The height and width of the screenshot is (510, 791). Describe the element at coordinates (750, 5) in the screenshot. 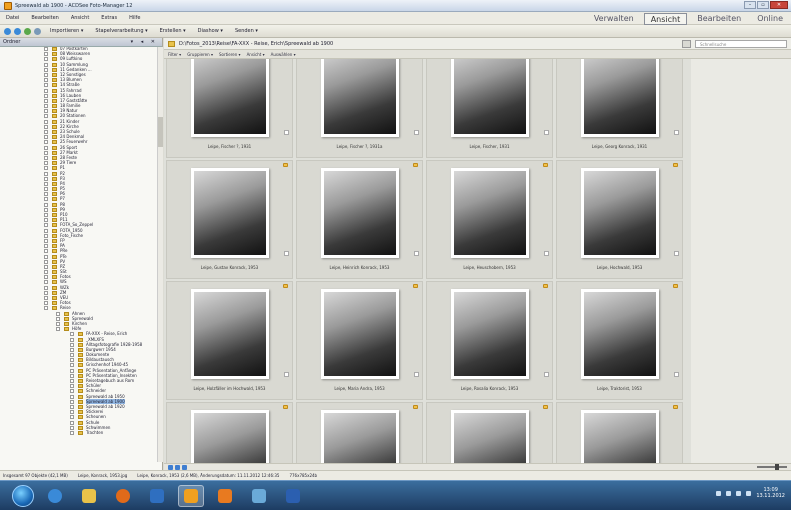

I see `minimize-button: –` at that location.